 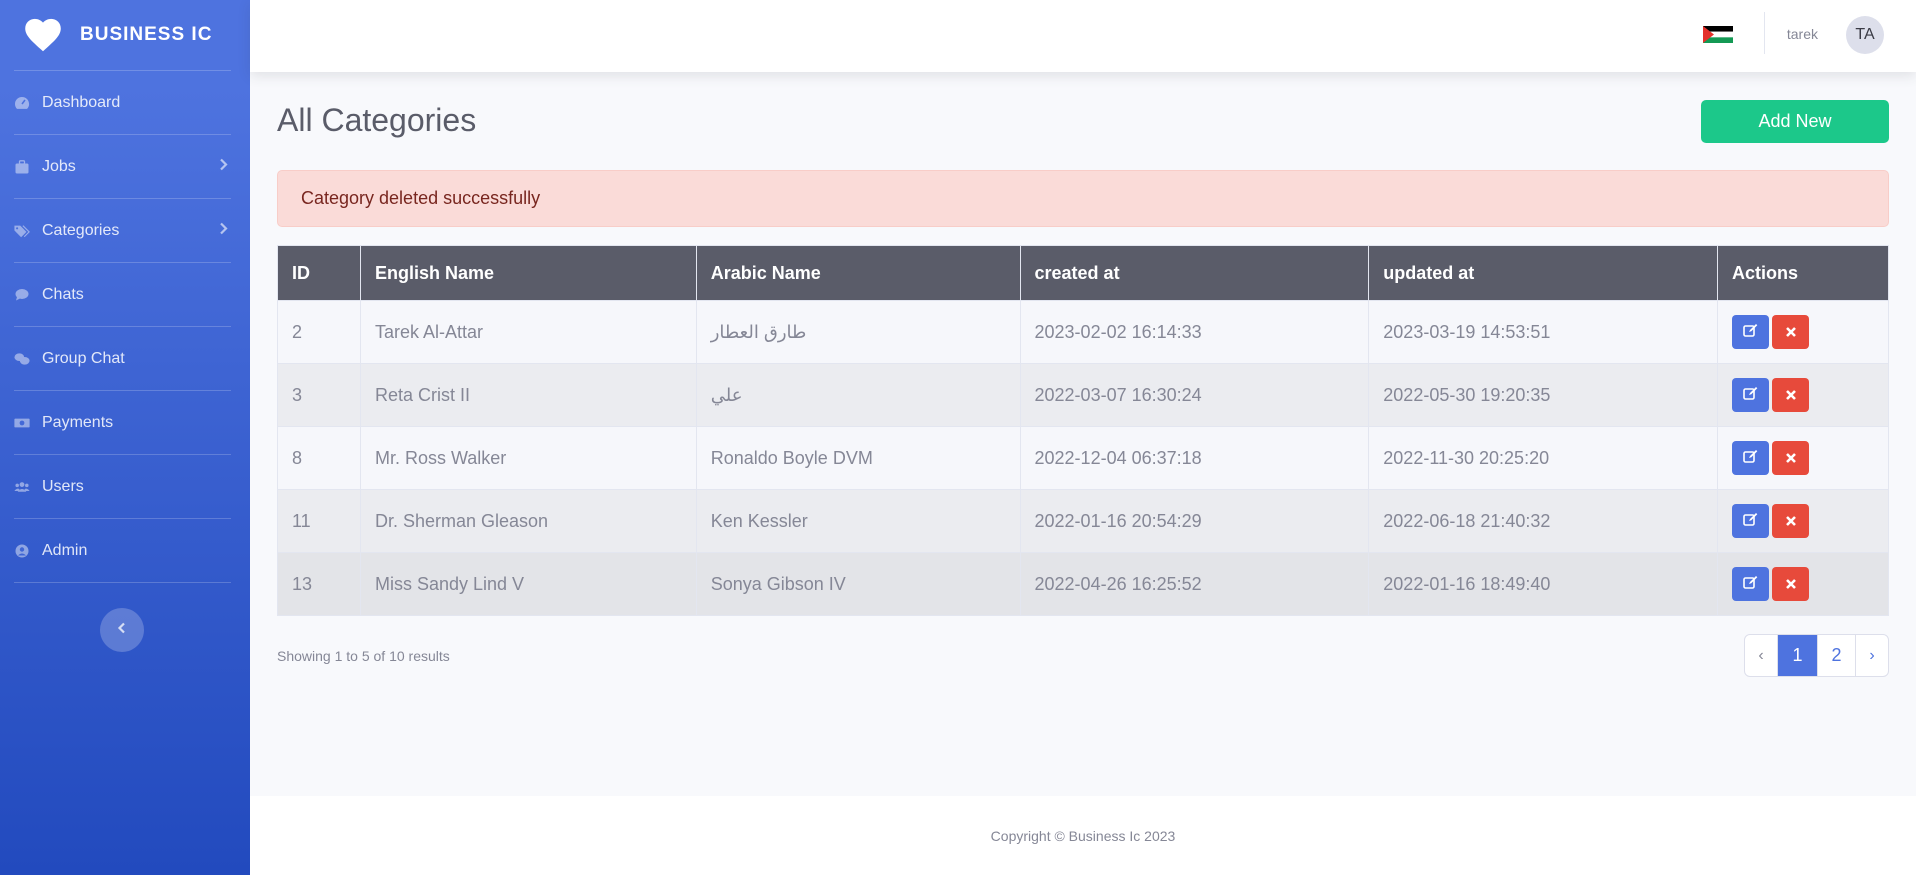 I want to click on user-name: tarek, so click(x=1802, y=34).